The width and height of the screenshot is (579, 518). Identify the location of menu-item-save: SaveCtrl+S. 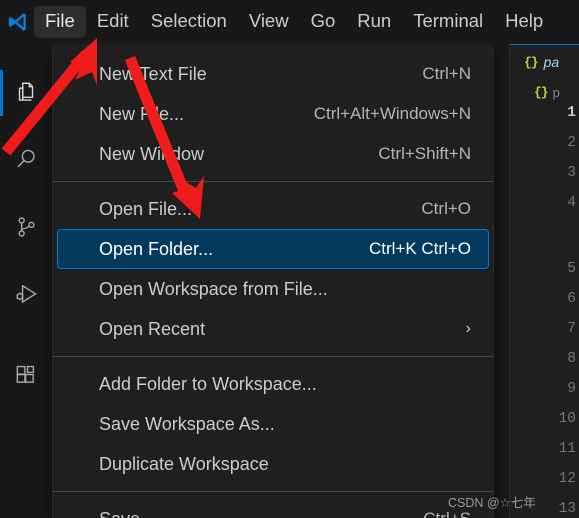
(273, 508).